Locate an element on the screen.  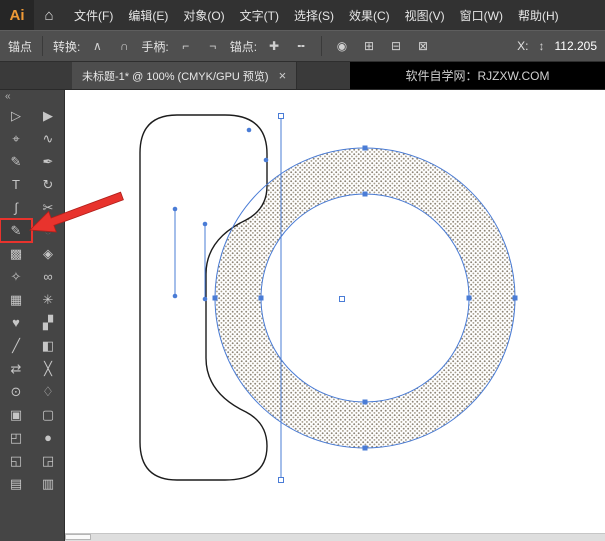
tool-icon: ∞ is located at coordinates (48, 276).